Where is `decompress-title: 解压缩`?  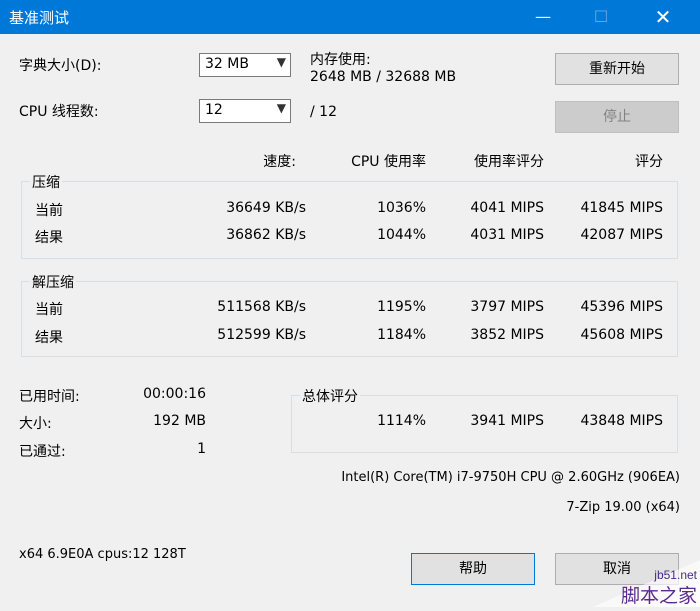 decompress-title: 解压缩 is located at coordinates (53, 282).